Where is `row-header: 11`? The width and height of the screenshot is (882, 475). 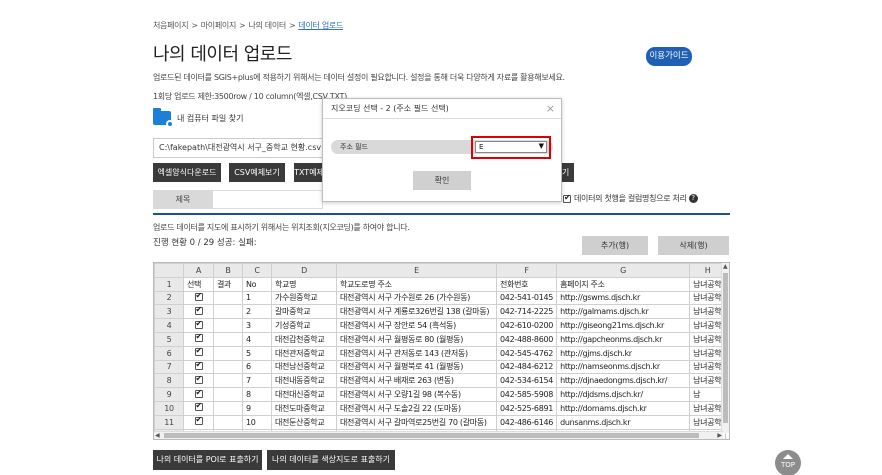
row-header: 11 is located at coordinates (169, 422).